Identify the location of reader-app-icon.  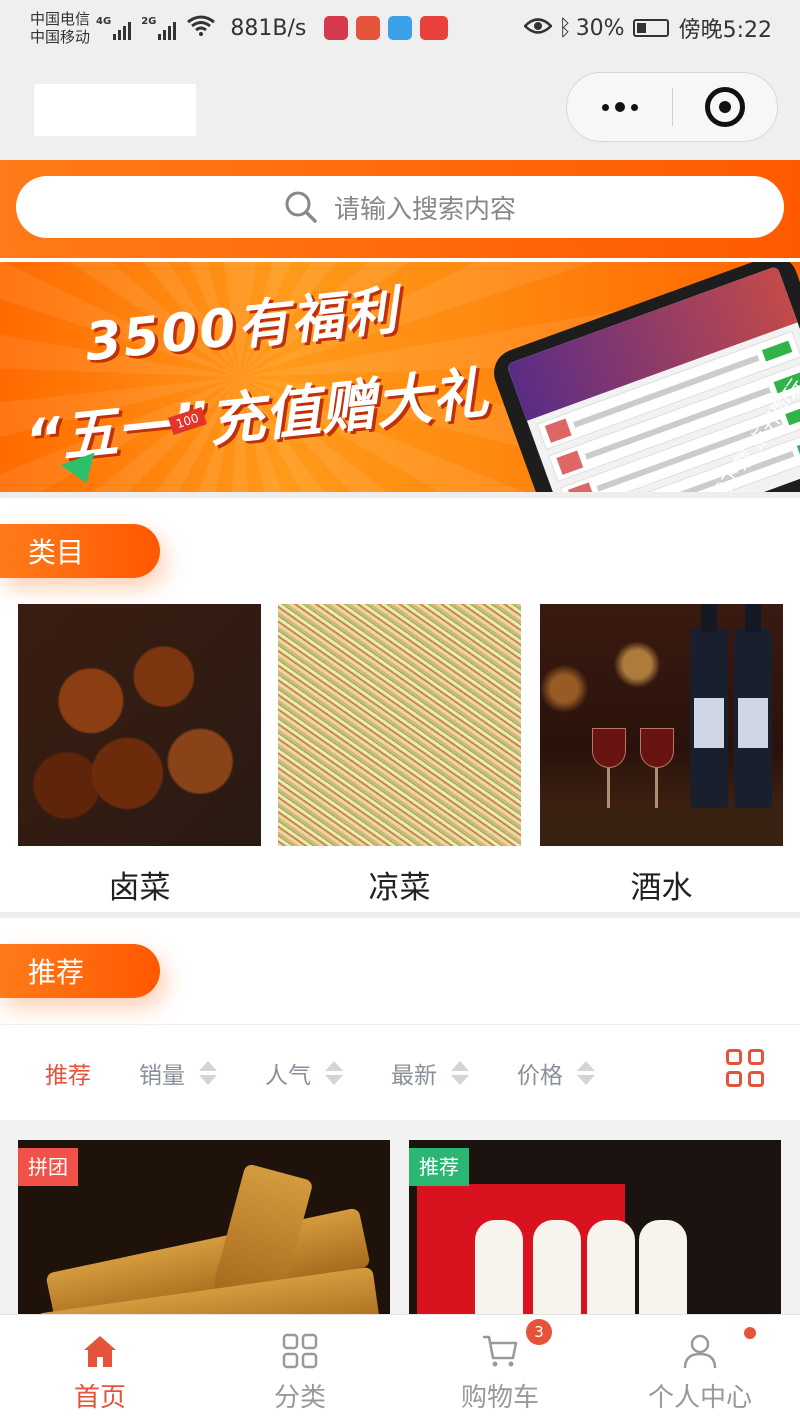
(368, 28).